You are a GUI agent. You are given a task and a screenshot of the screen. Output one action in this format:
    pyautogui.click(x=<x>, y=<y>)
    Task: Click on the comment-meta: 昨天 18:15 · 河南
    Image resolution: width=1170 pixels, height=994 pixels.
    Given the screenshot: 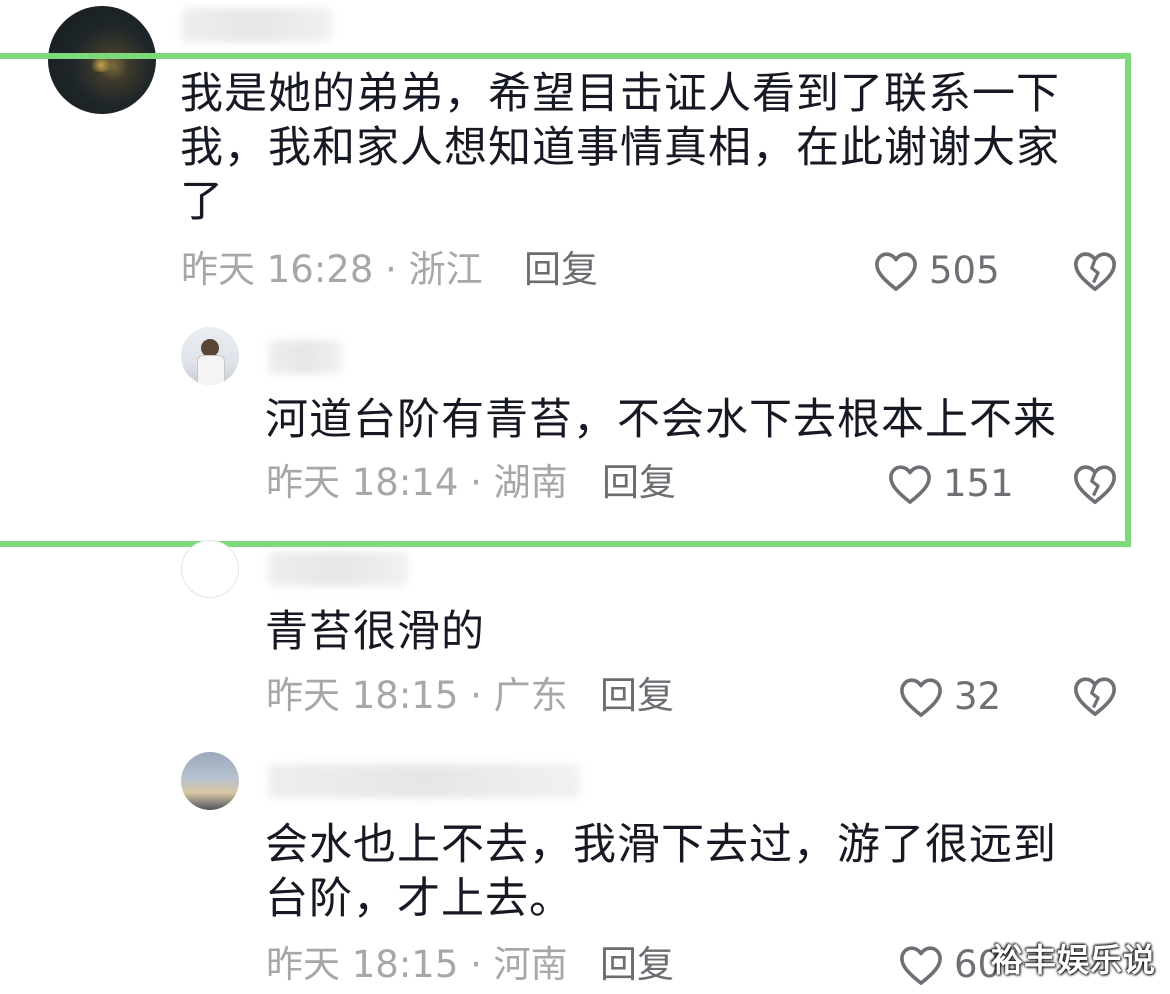 What is the action you would take?
    pyautogui.click(x=417, y=964)
    